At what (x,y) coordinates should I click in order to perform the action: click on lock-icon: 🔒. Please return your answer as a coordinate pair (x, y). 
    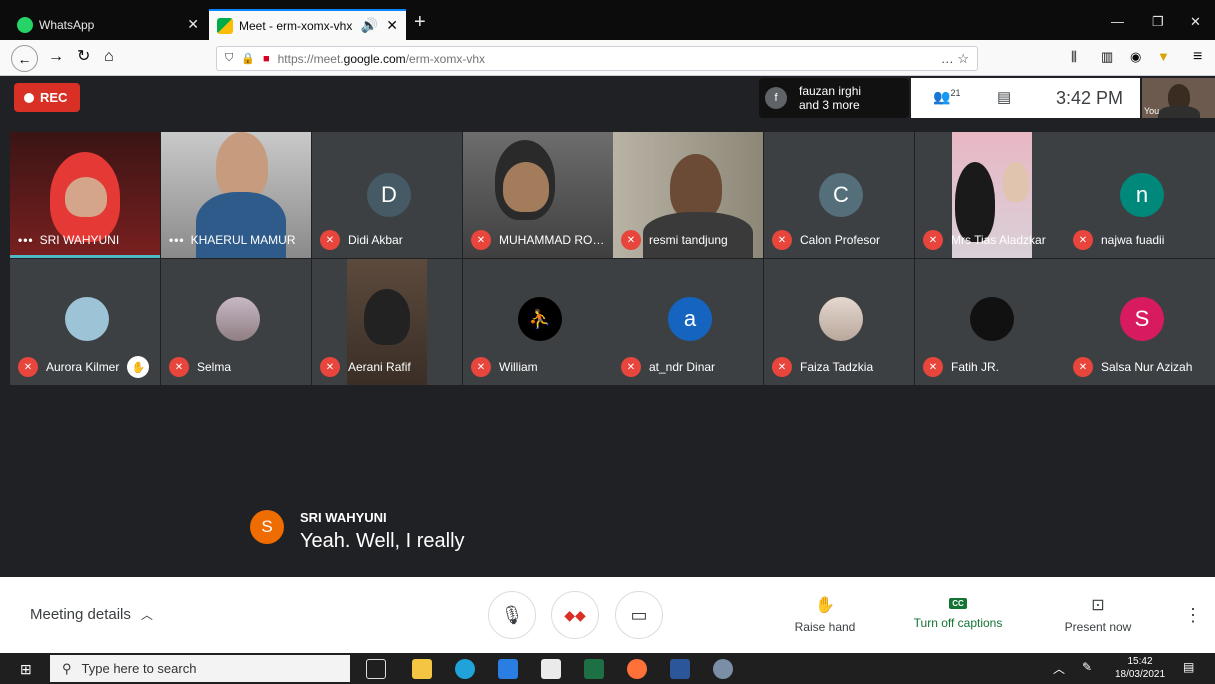
    Looking at the image, I should click on (248, 58).